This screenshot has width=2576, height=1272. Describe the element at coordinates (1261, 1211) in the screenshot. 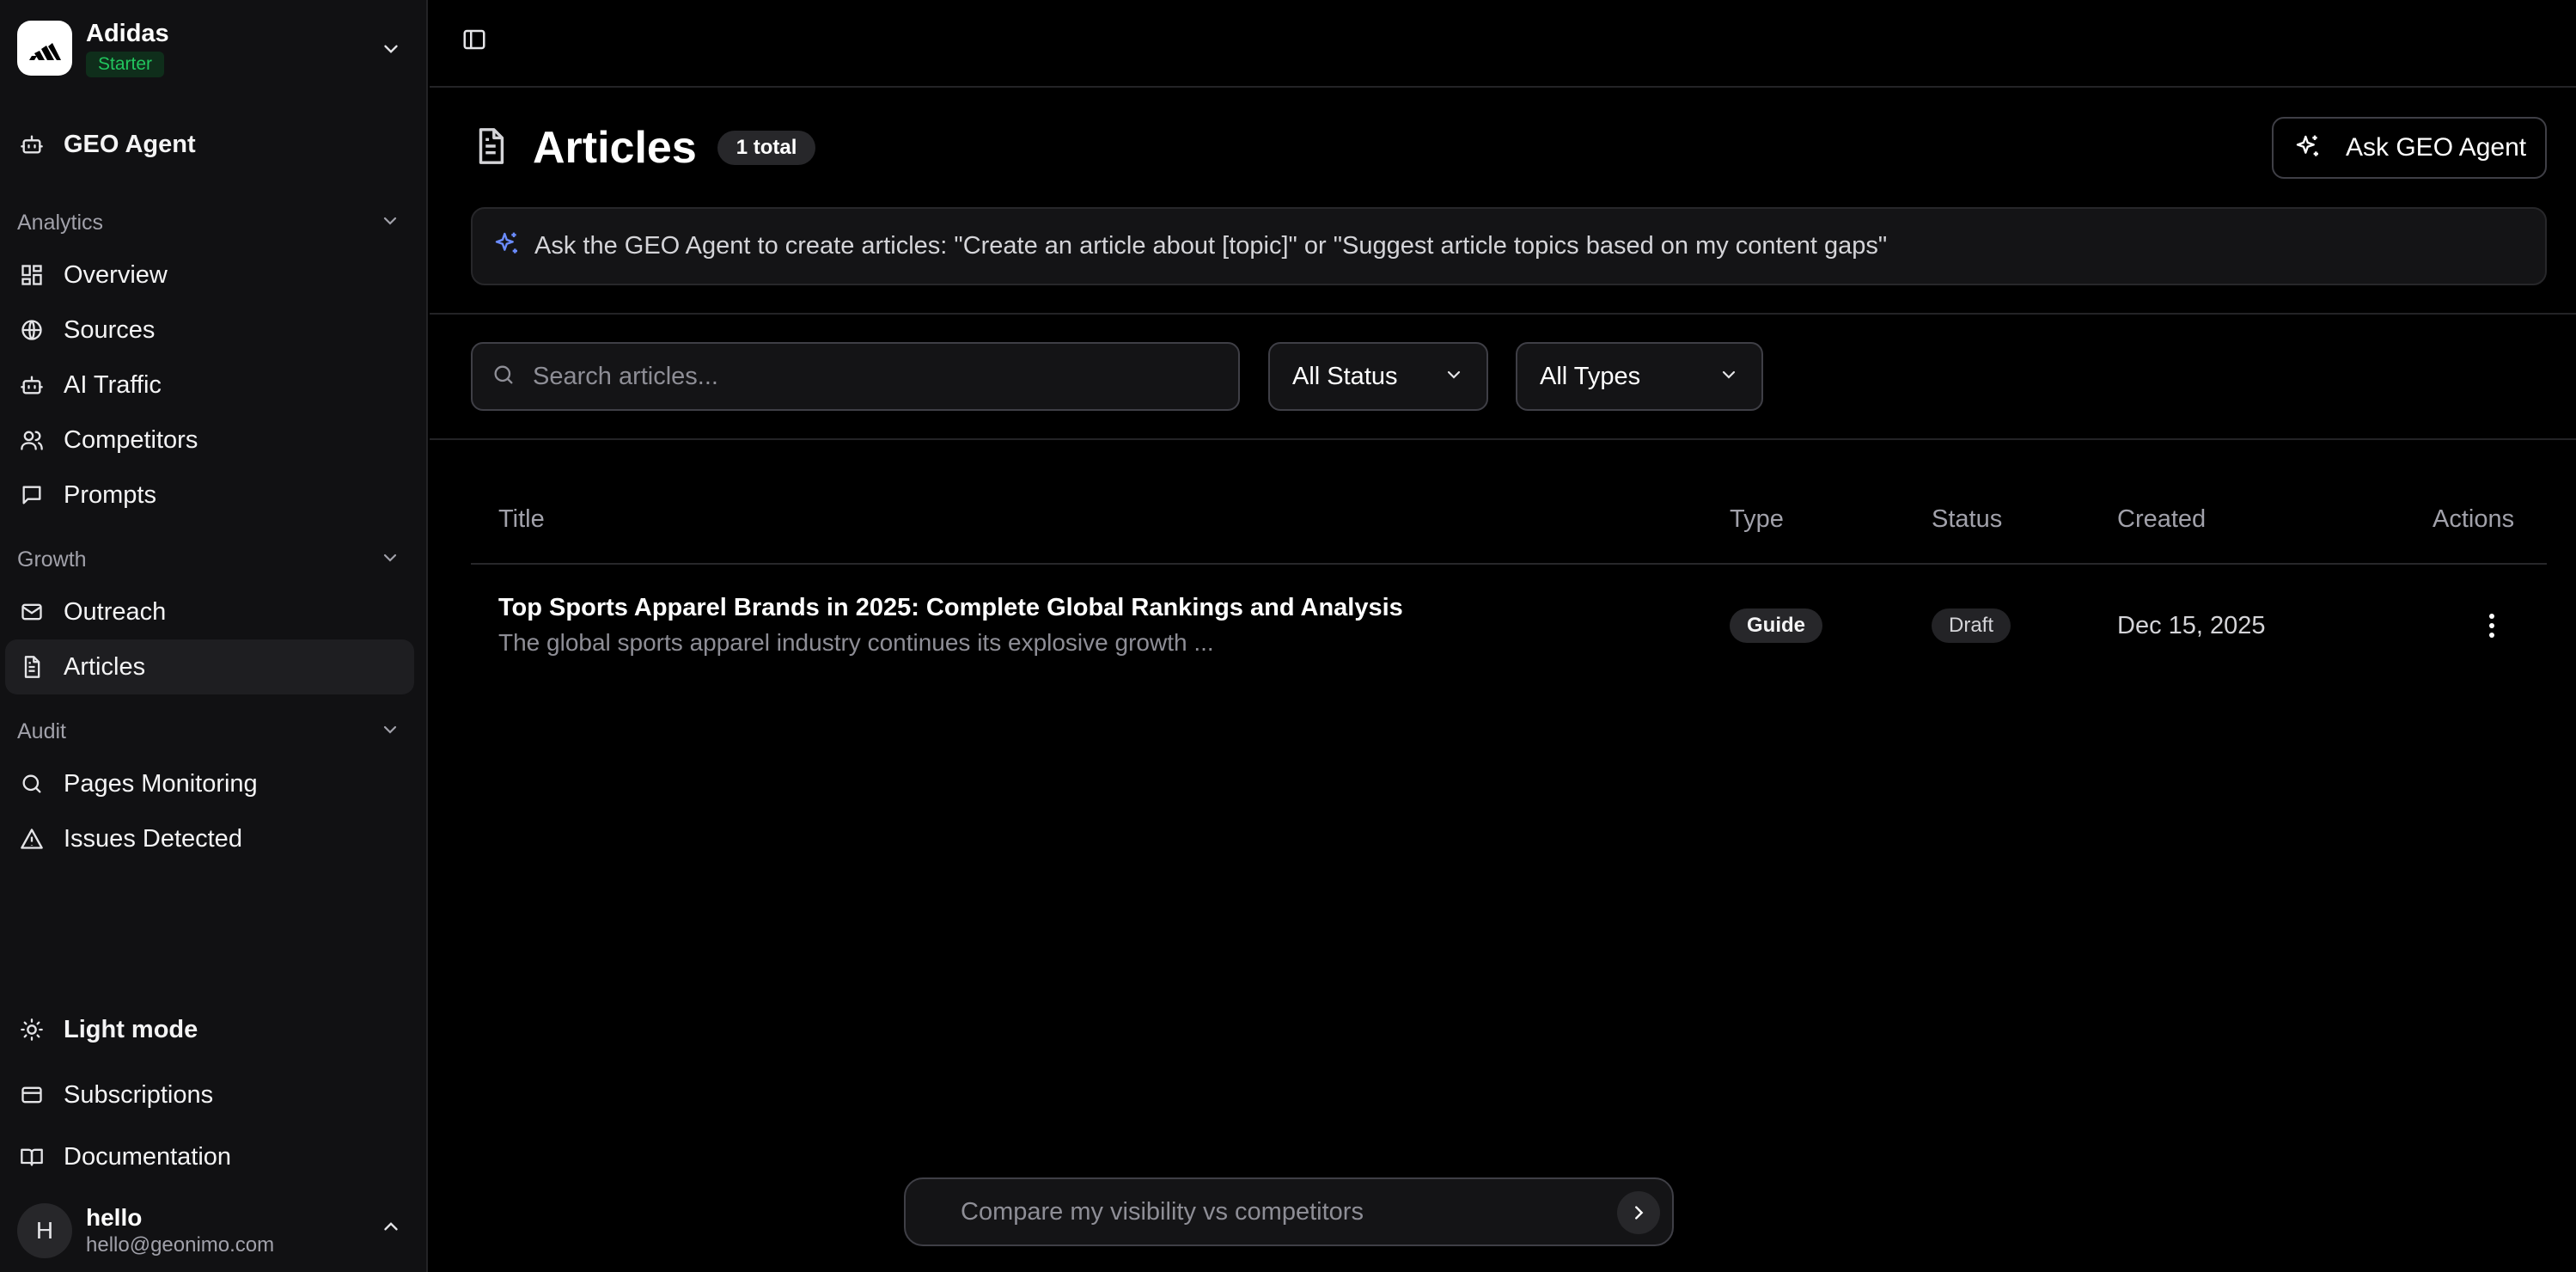

I see `agent-prompt-input` at that location.